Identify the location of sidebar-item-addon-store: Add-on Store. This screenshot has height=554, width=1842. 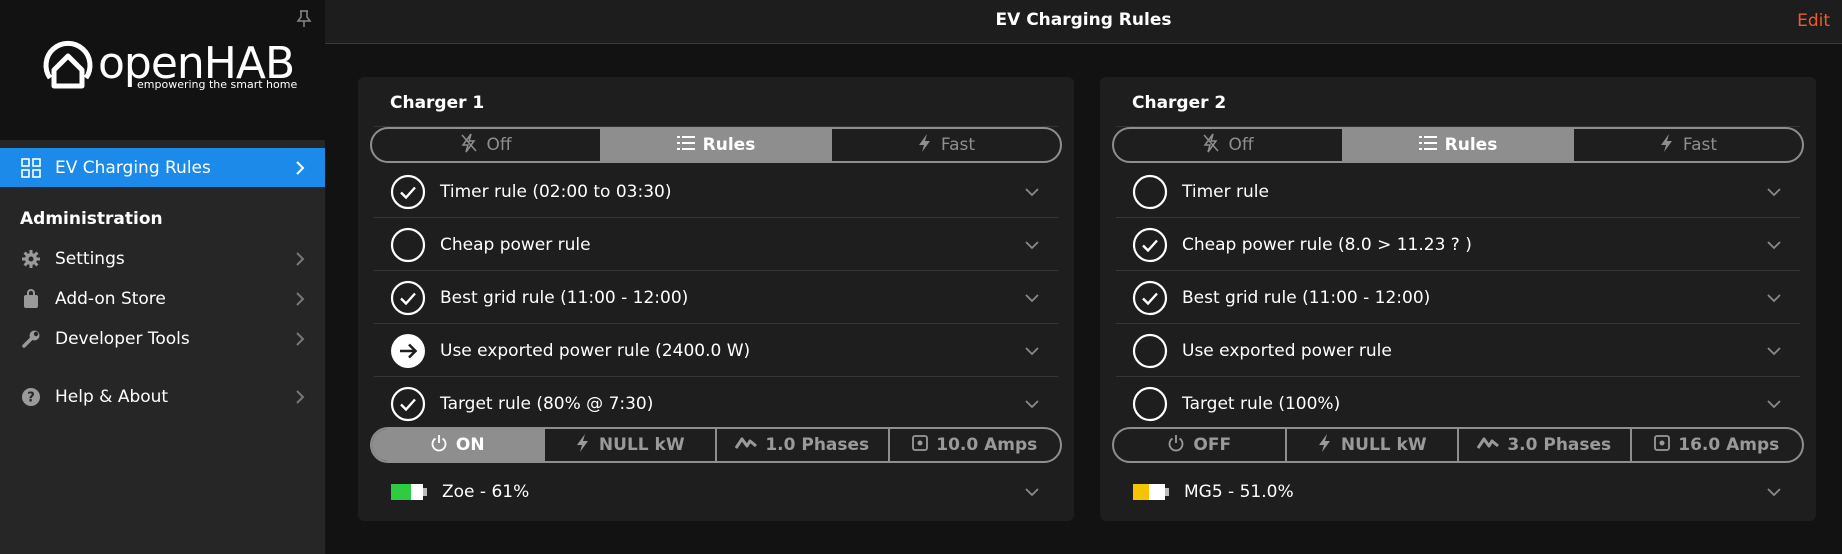
(162, 299).